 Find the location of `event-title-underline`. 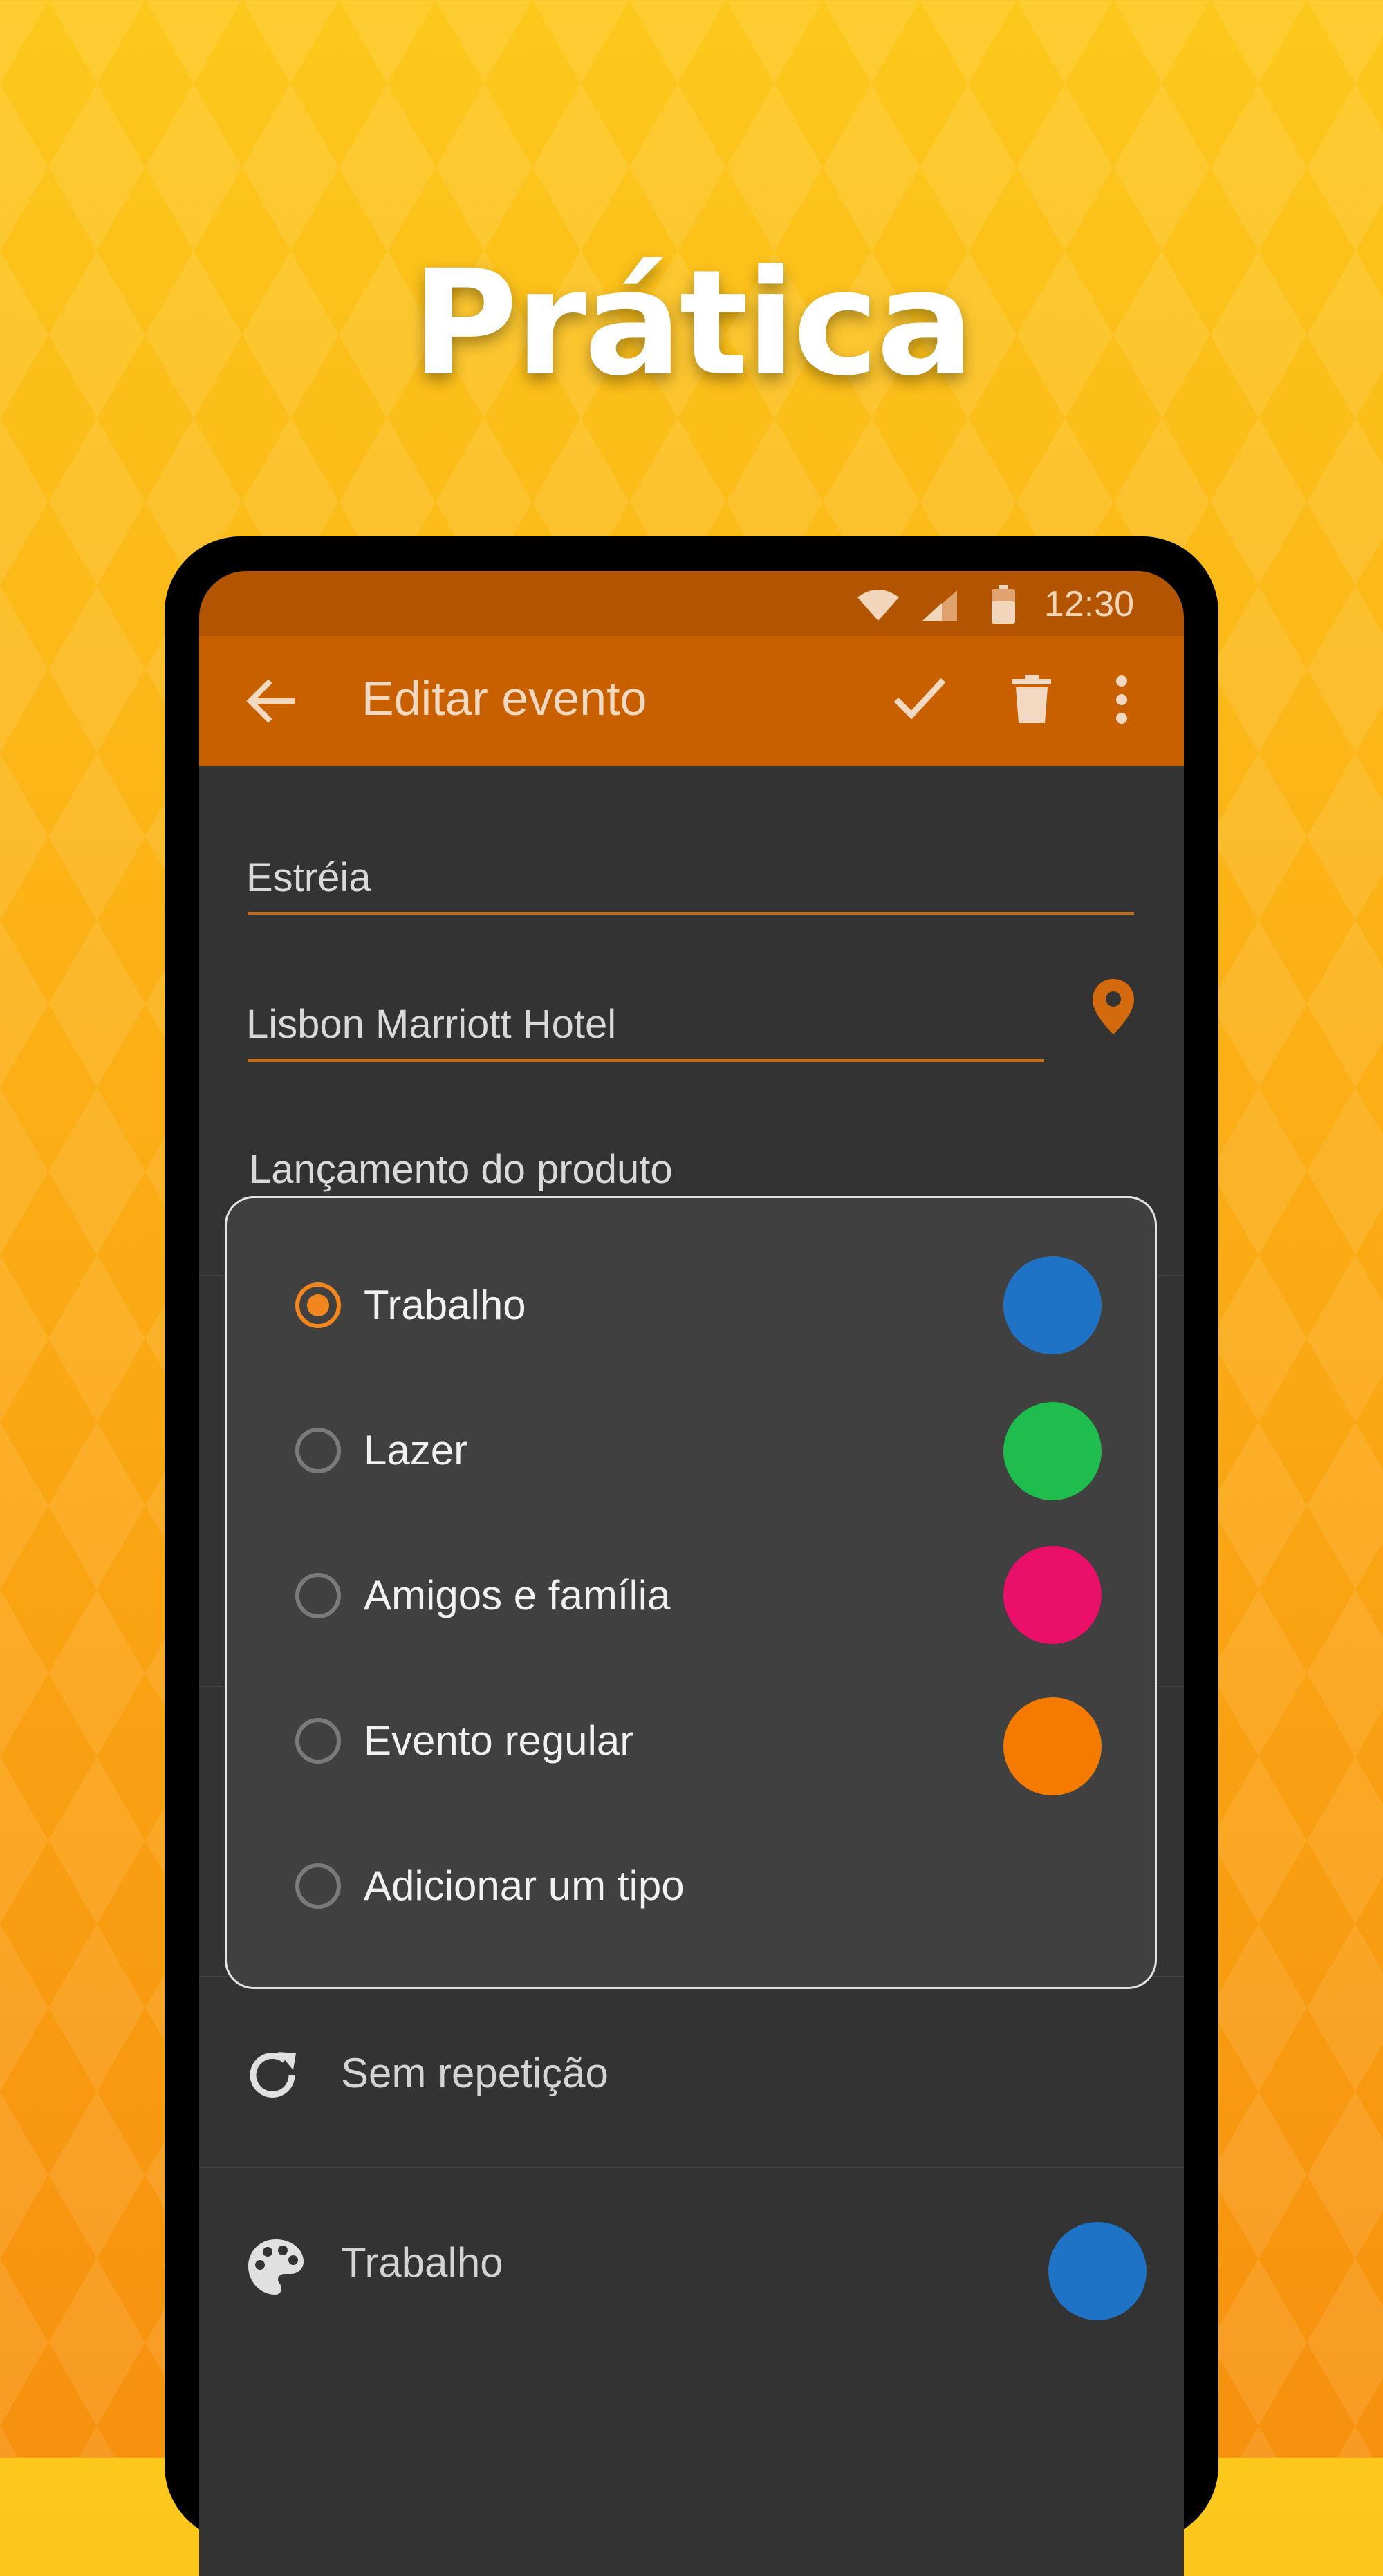

event-title-underline is located at coordinates (691, 913).